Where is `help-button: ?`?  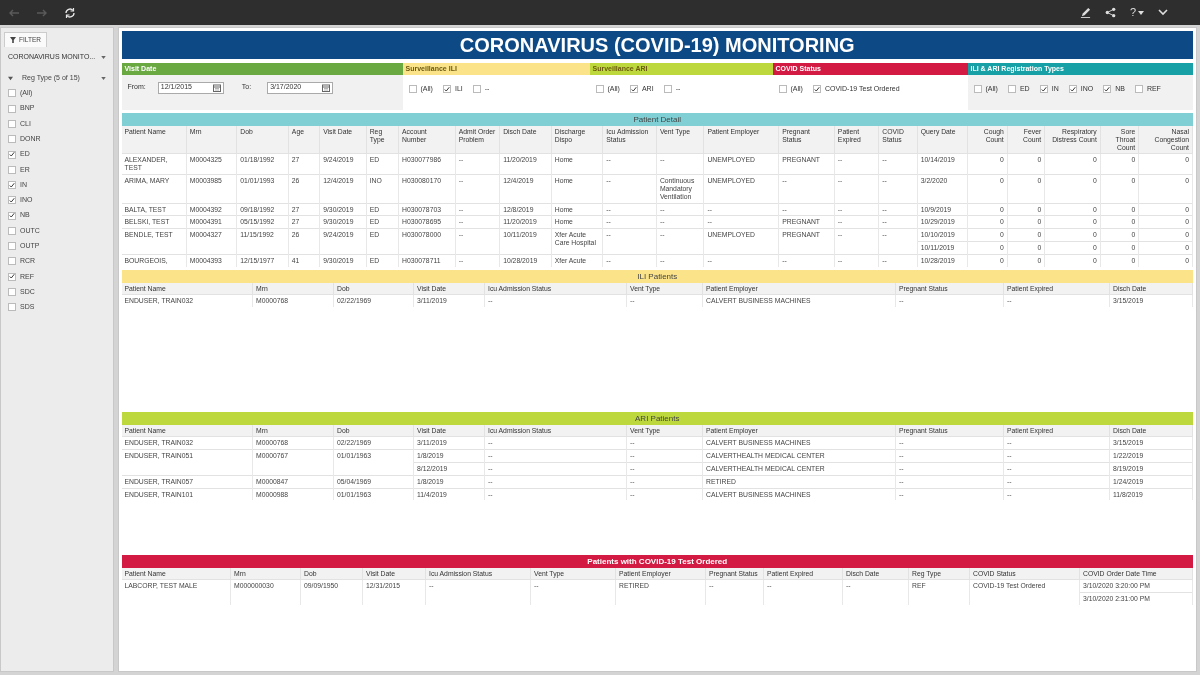
help-button: ? is located at coordinates (1136, 12).